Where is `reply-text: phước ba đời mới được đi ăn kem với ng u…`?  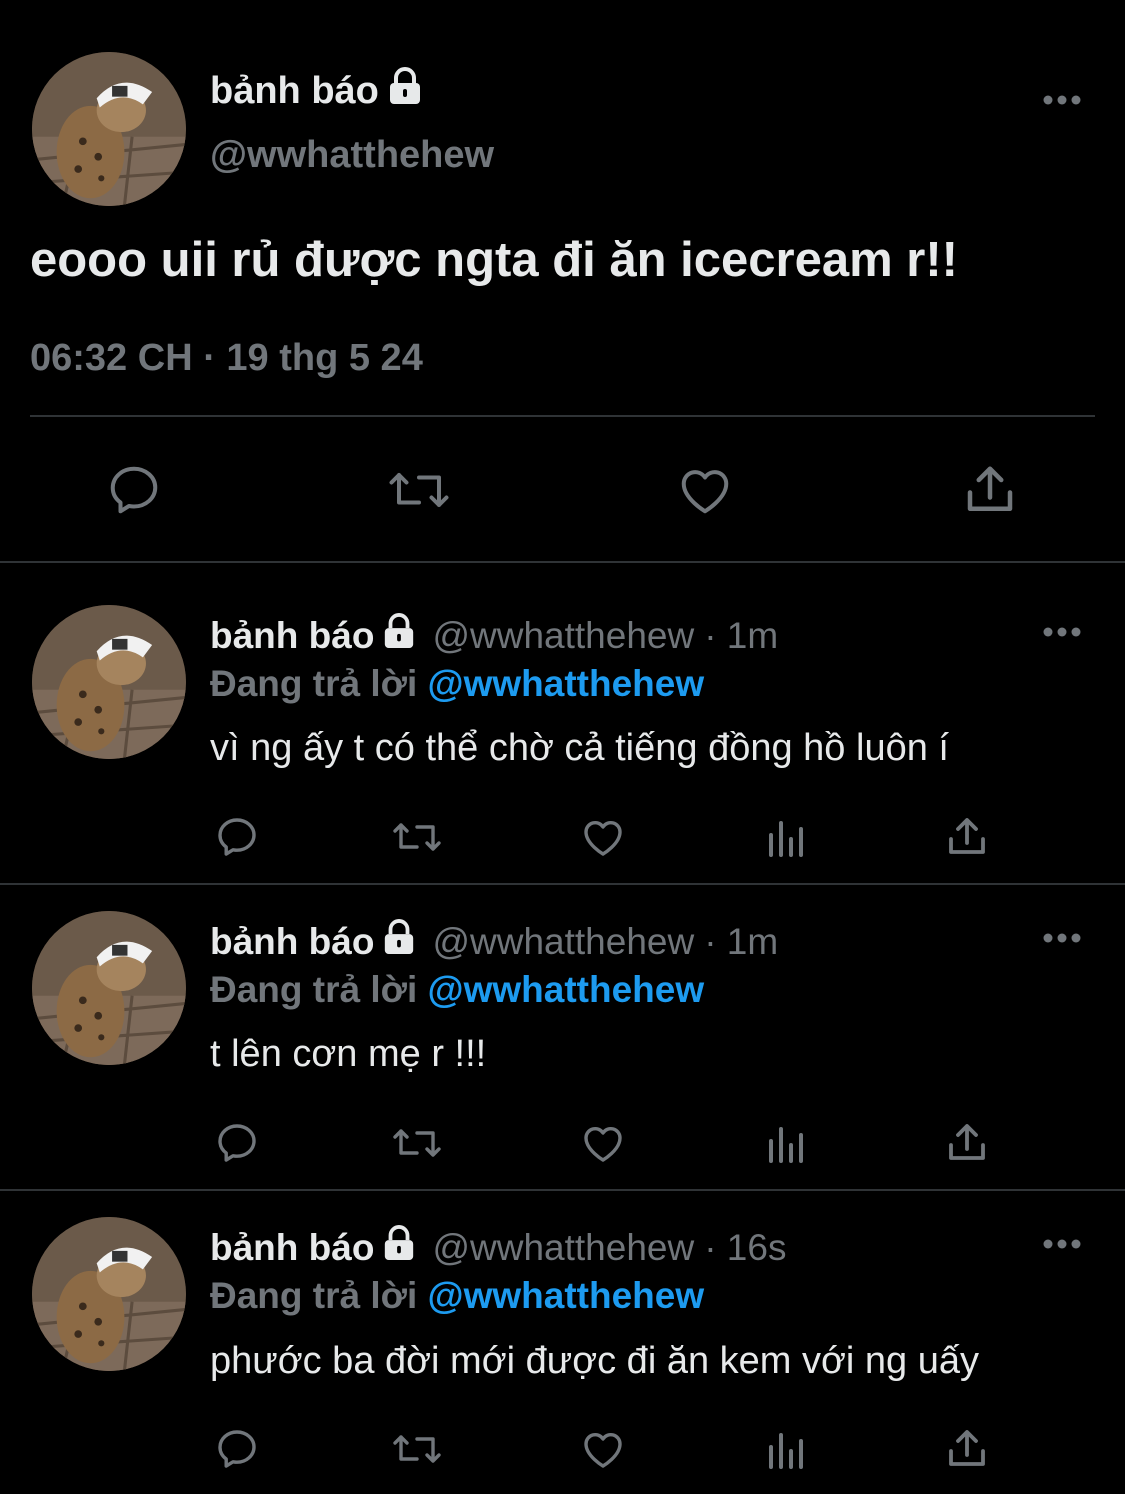
reply-text: phước ba đời mới được đi ăn kem với ng u… is located at coordinates (594, 1361).